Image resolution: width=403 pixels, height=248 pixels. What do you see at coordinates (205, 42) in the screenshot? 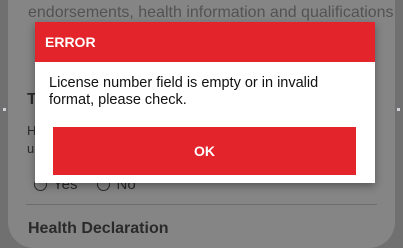
I see `dialog-title: ERROR` at bounding box center [205, 42].